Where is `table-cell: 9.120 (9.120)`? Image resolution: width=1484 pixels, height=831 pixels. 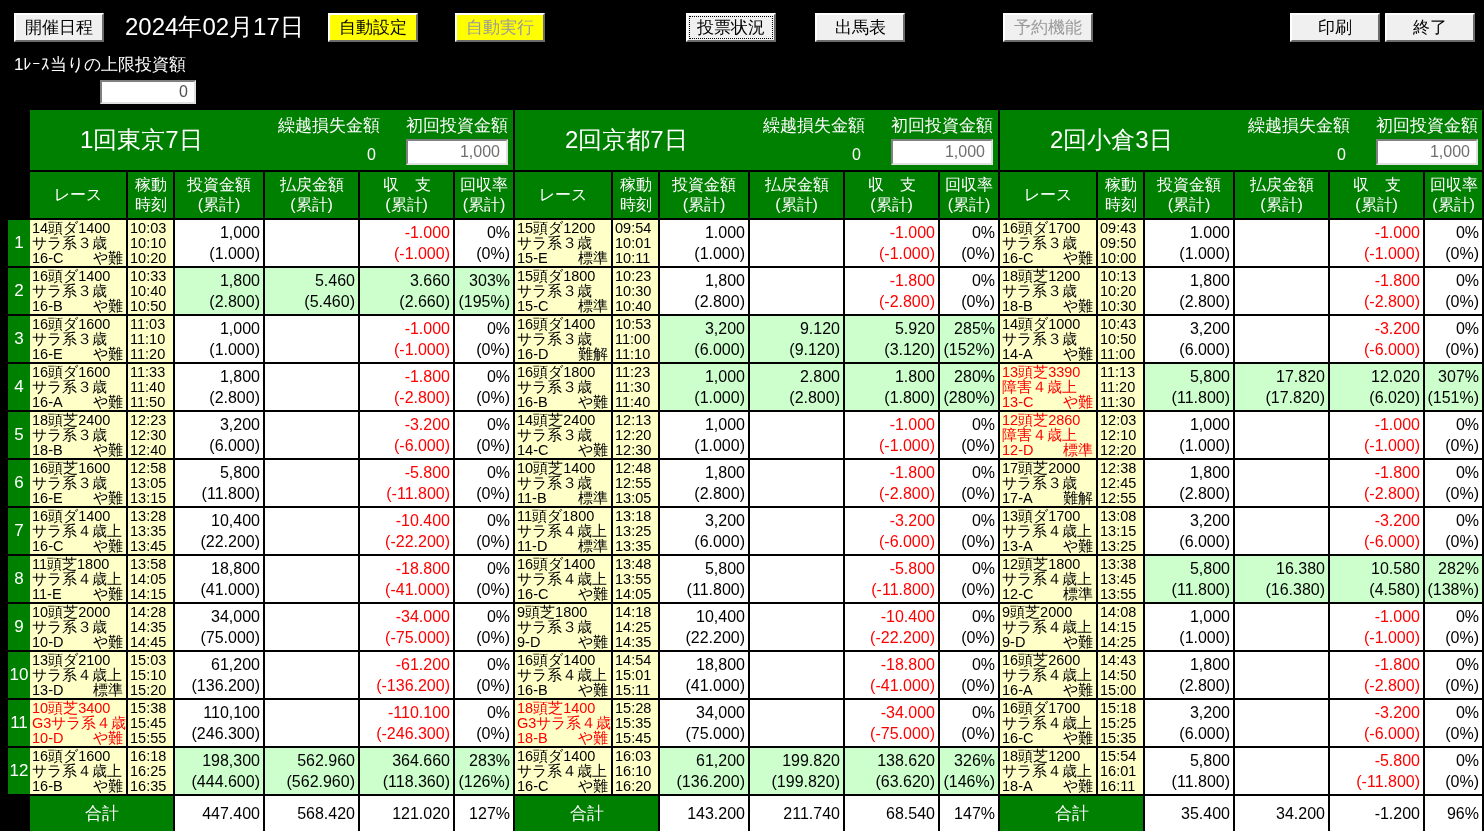 table-cell: 9.120 (9.120) is located at coordinates (797, 340).